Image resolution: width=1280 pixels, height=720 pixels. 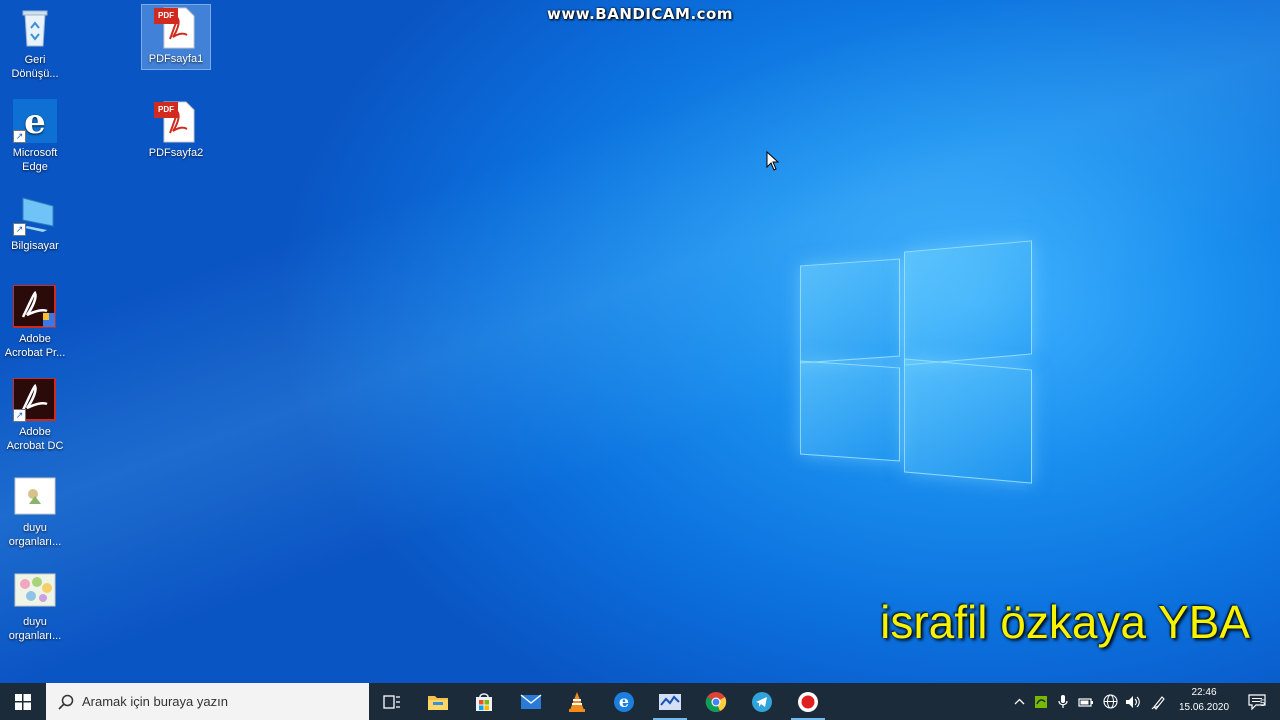 What do you see at coordinates (1019, 701) in the screenshot?
I see `show-hidden-icons-chevron-icon` at bounding box center [1019, 701].